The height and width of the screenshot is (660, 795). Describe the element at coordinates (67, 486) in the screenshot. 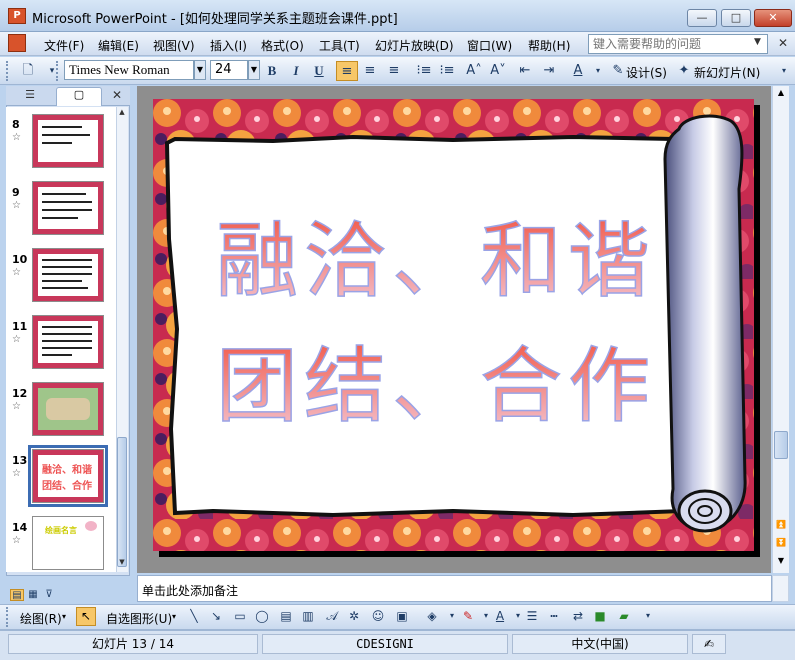

I see `thumb-line: 团结、合作` at that location.